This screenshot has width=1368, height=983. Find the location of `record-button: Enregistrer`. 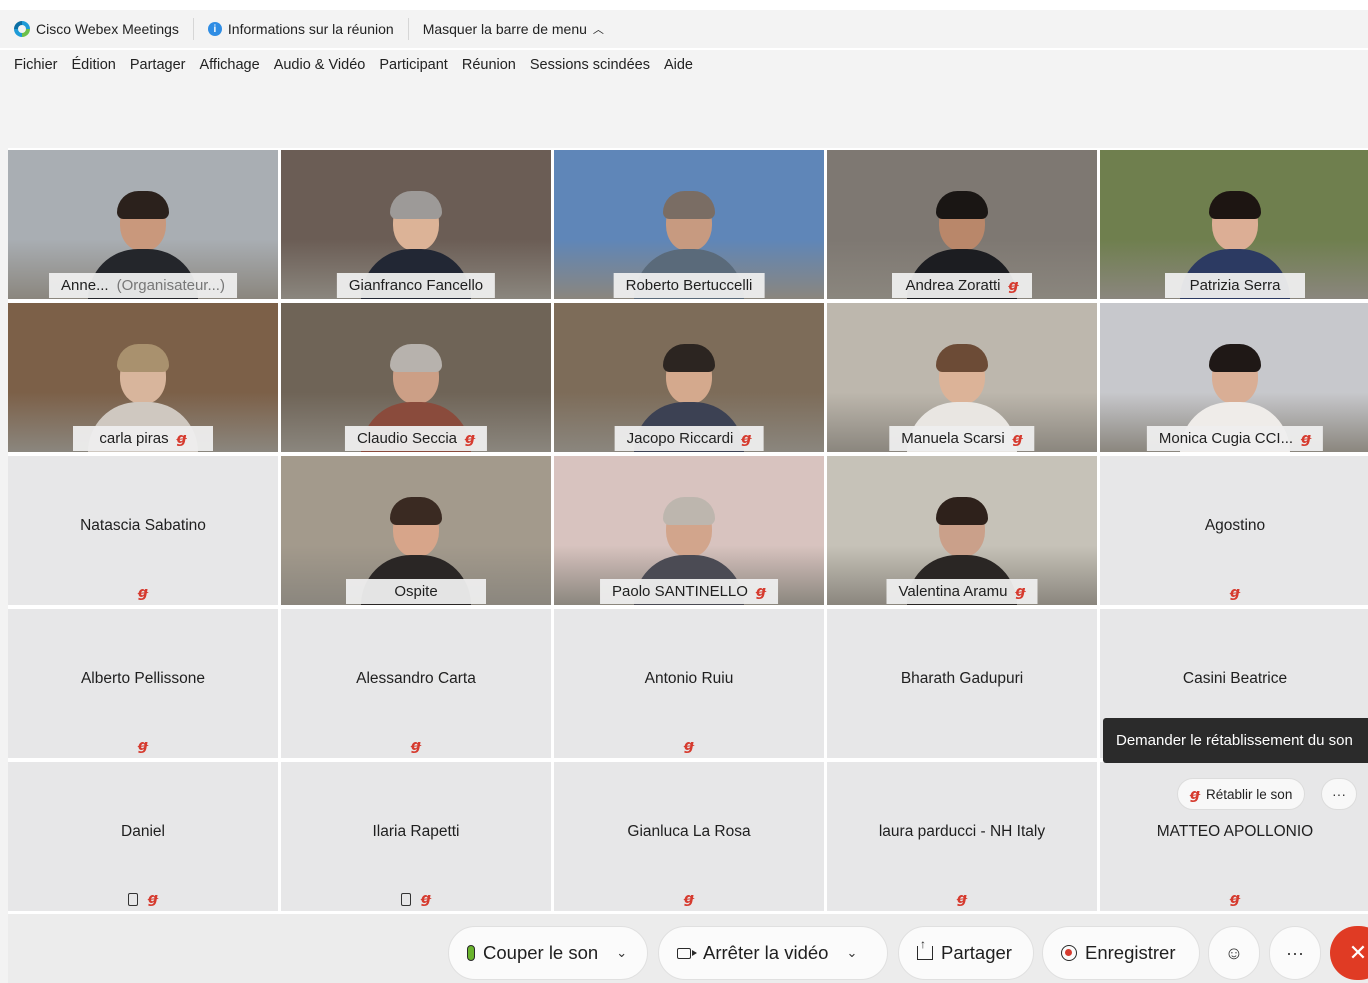

record-button: Enregistrer is located at coordinates (1121, 953).